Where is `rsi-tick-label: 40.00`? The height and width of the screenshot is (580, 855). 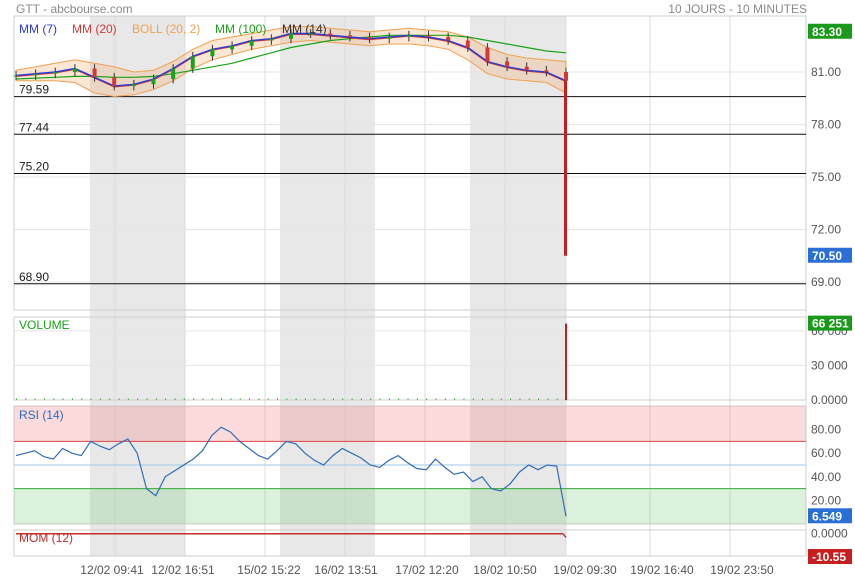
rsi-tick-label: 40.00 is located at coordinates (826, 477).